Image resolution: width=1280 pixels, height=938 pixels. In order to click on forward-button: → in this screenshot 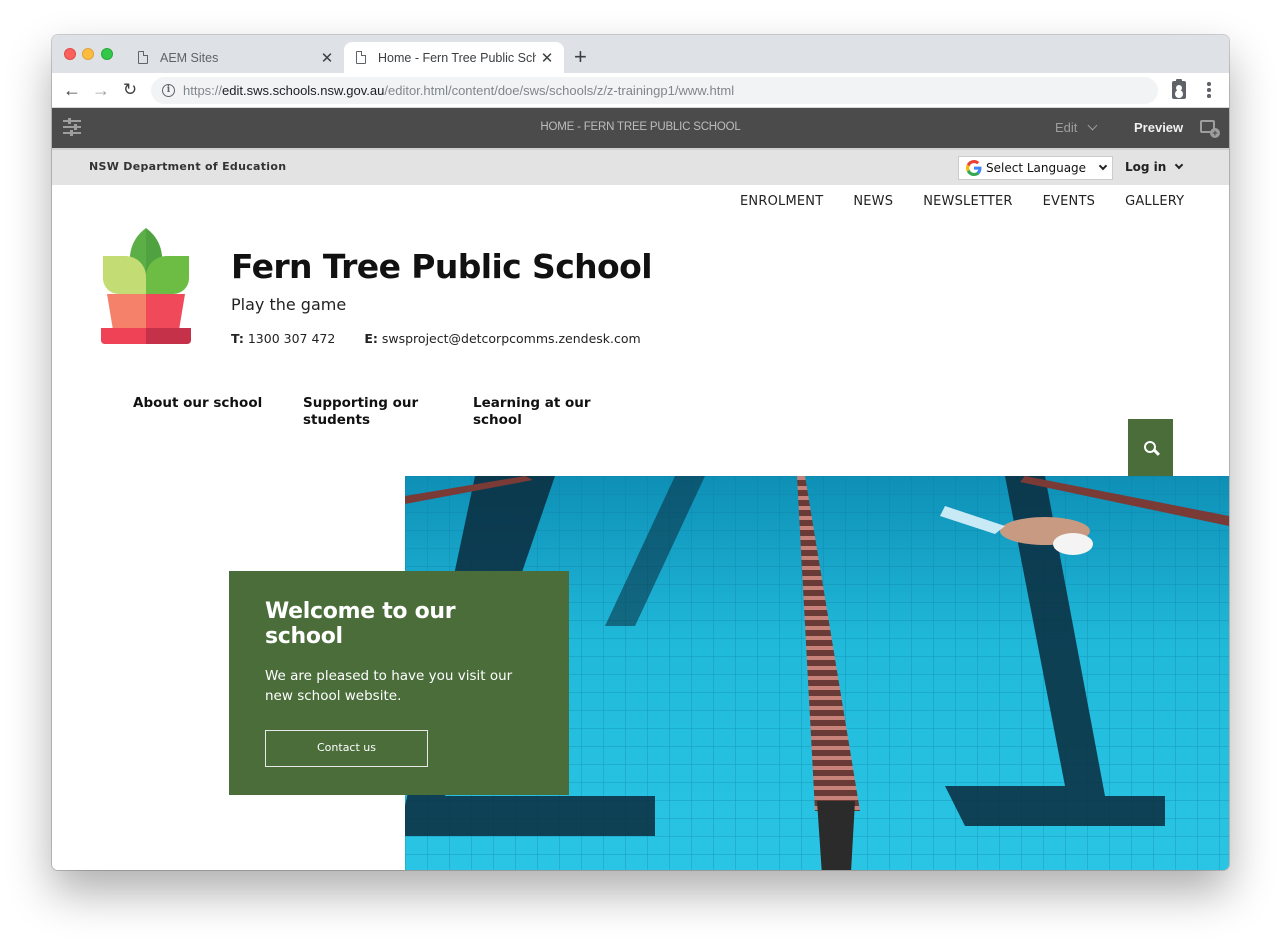, I will do `click(101, 90)`.